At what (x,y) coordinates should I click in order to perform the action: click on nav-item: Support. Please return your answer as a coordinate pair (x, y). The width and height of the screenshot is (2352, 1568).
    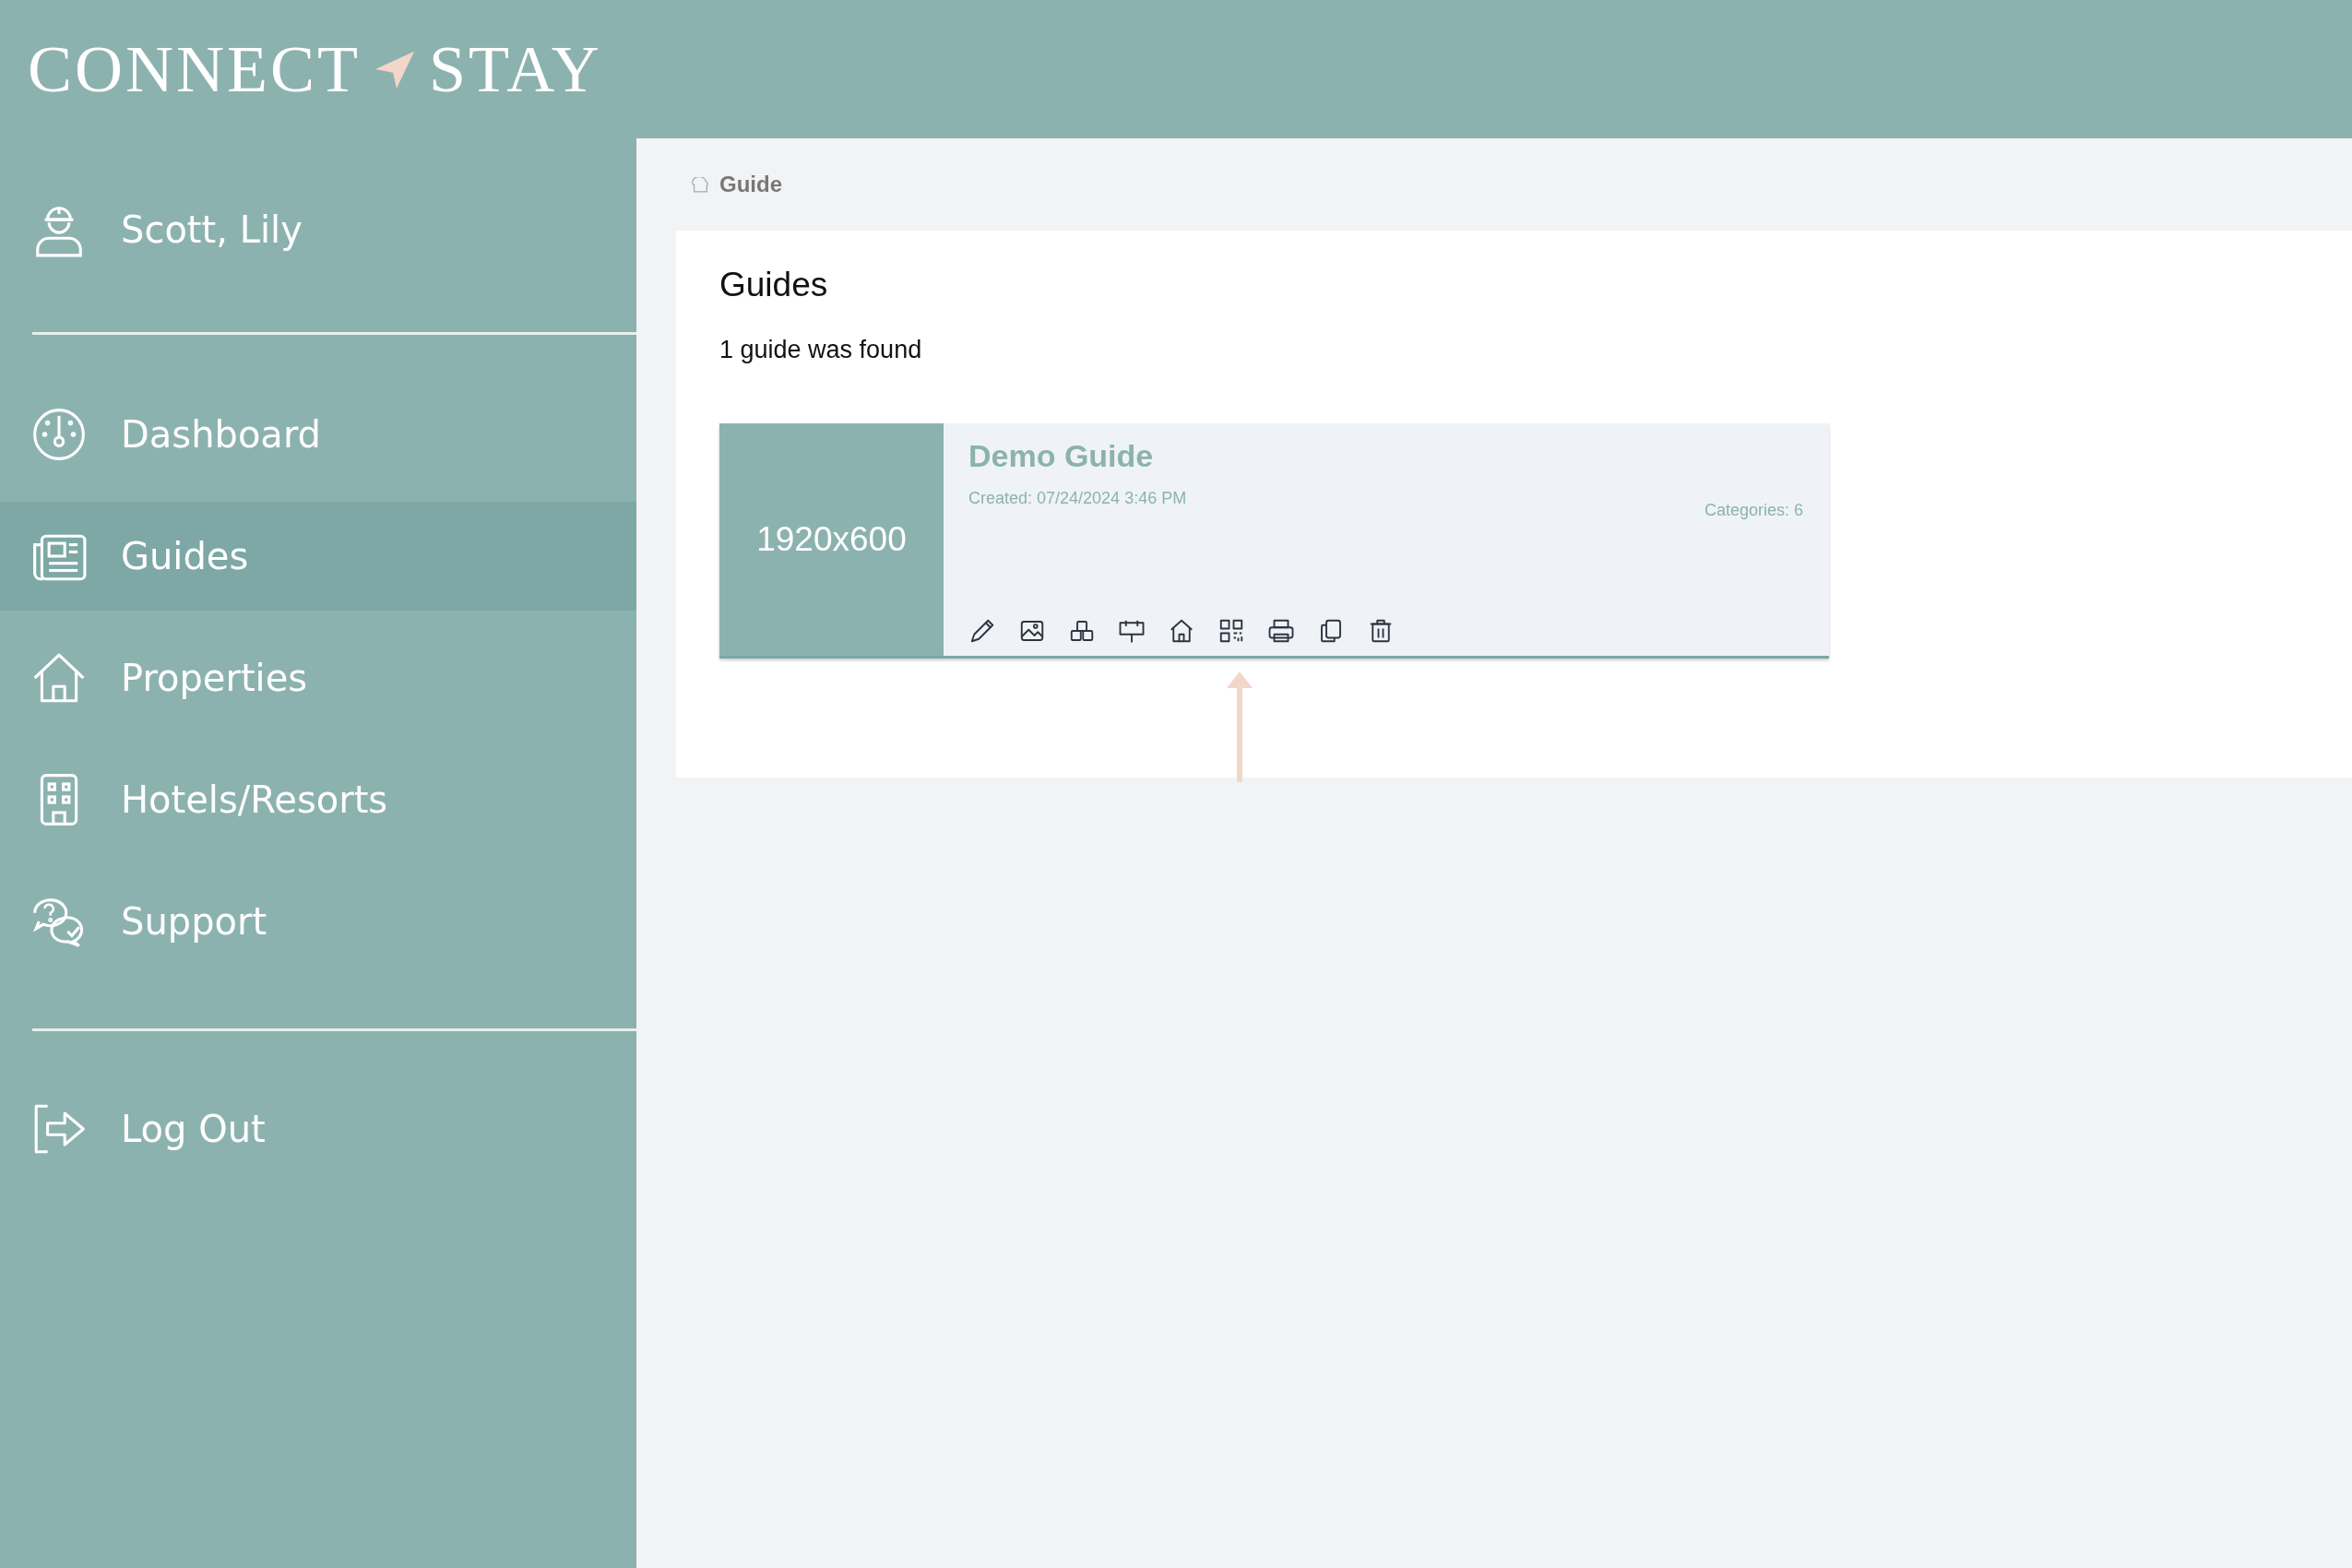
    Looking at the image, I should click on (318, 921).